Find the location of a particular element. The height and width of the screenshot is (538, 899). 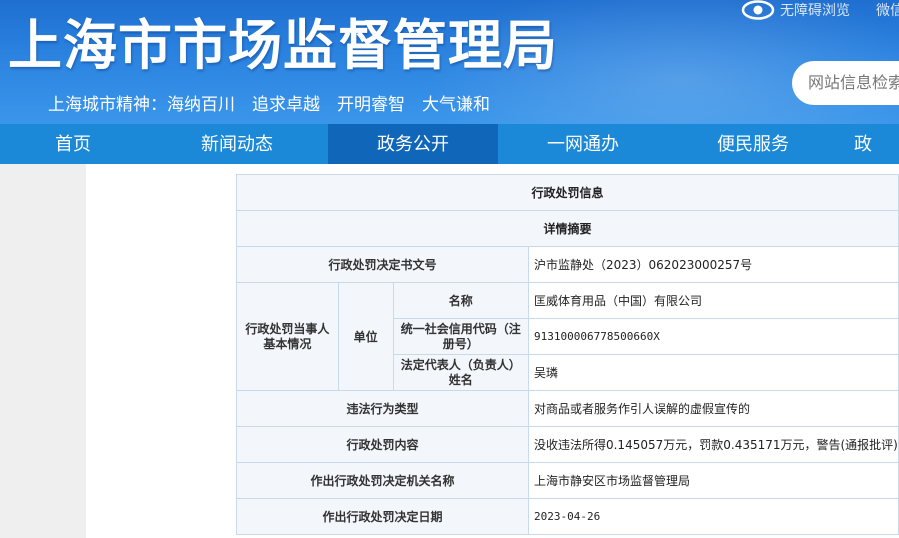

table-row: 详情摘要 is located at coordinates (567, 228).